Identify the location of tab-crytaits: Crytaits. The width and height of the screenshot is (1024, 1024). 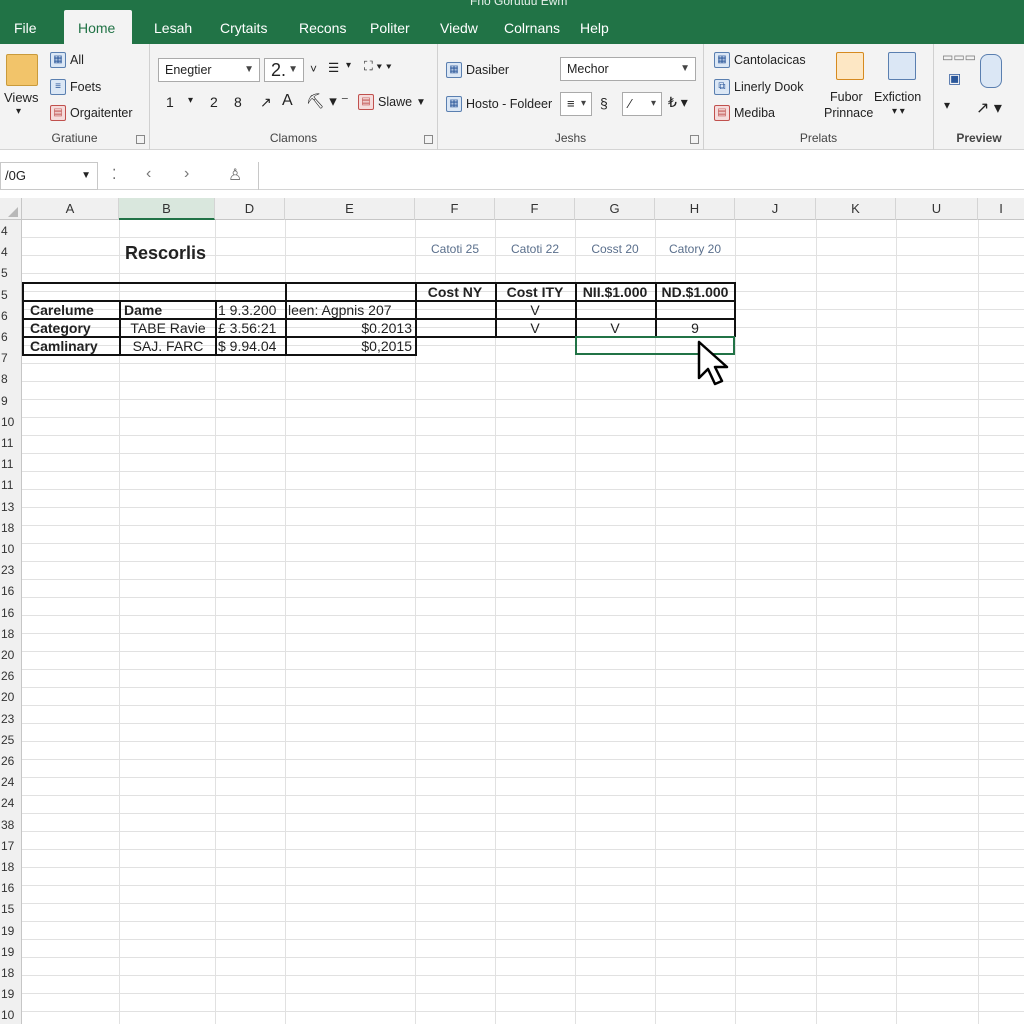
(243, 27).